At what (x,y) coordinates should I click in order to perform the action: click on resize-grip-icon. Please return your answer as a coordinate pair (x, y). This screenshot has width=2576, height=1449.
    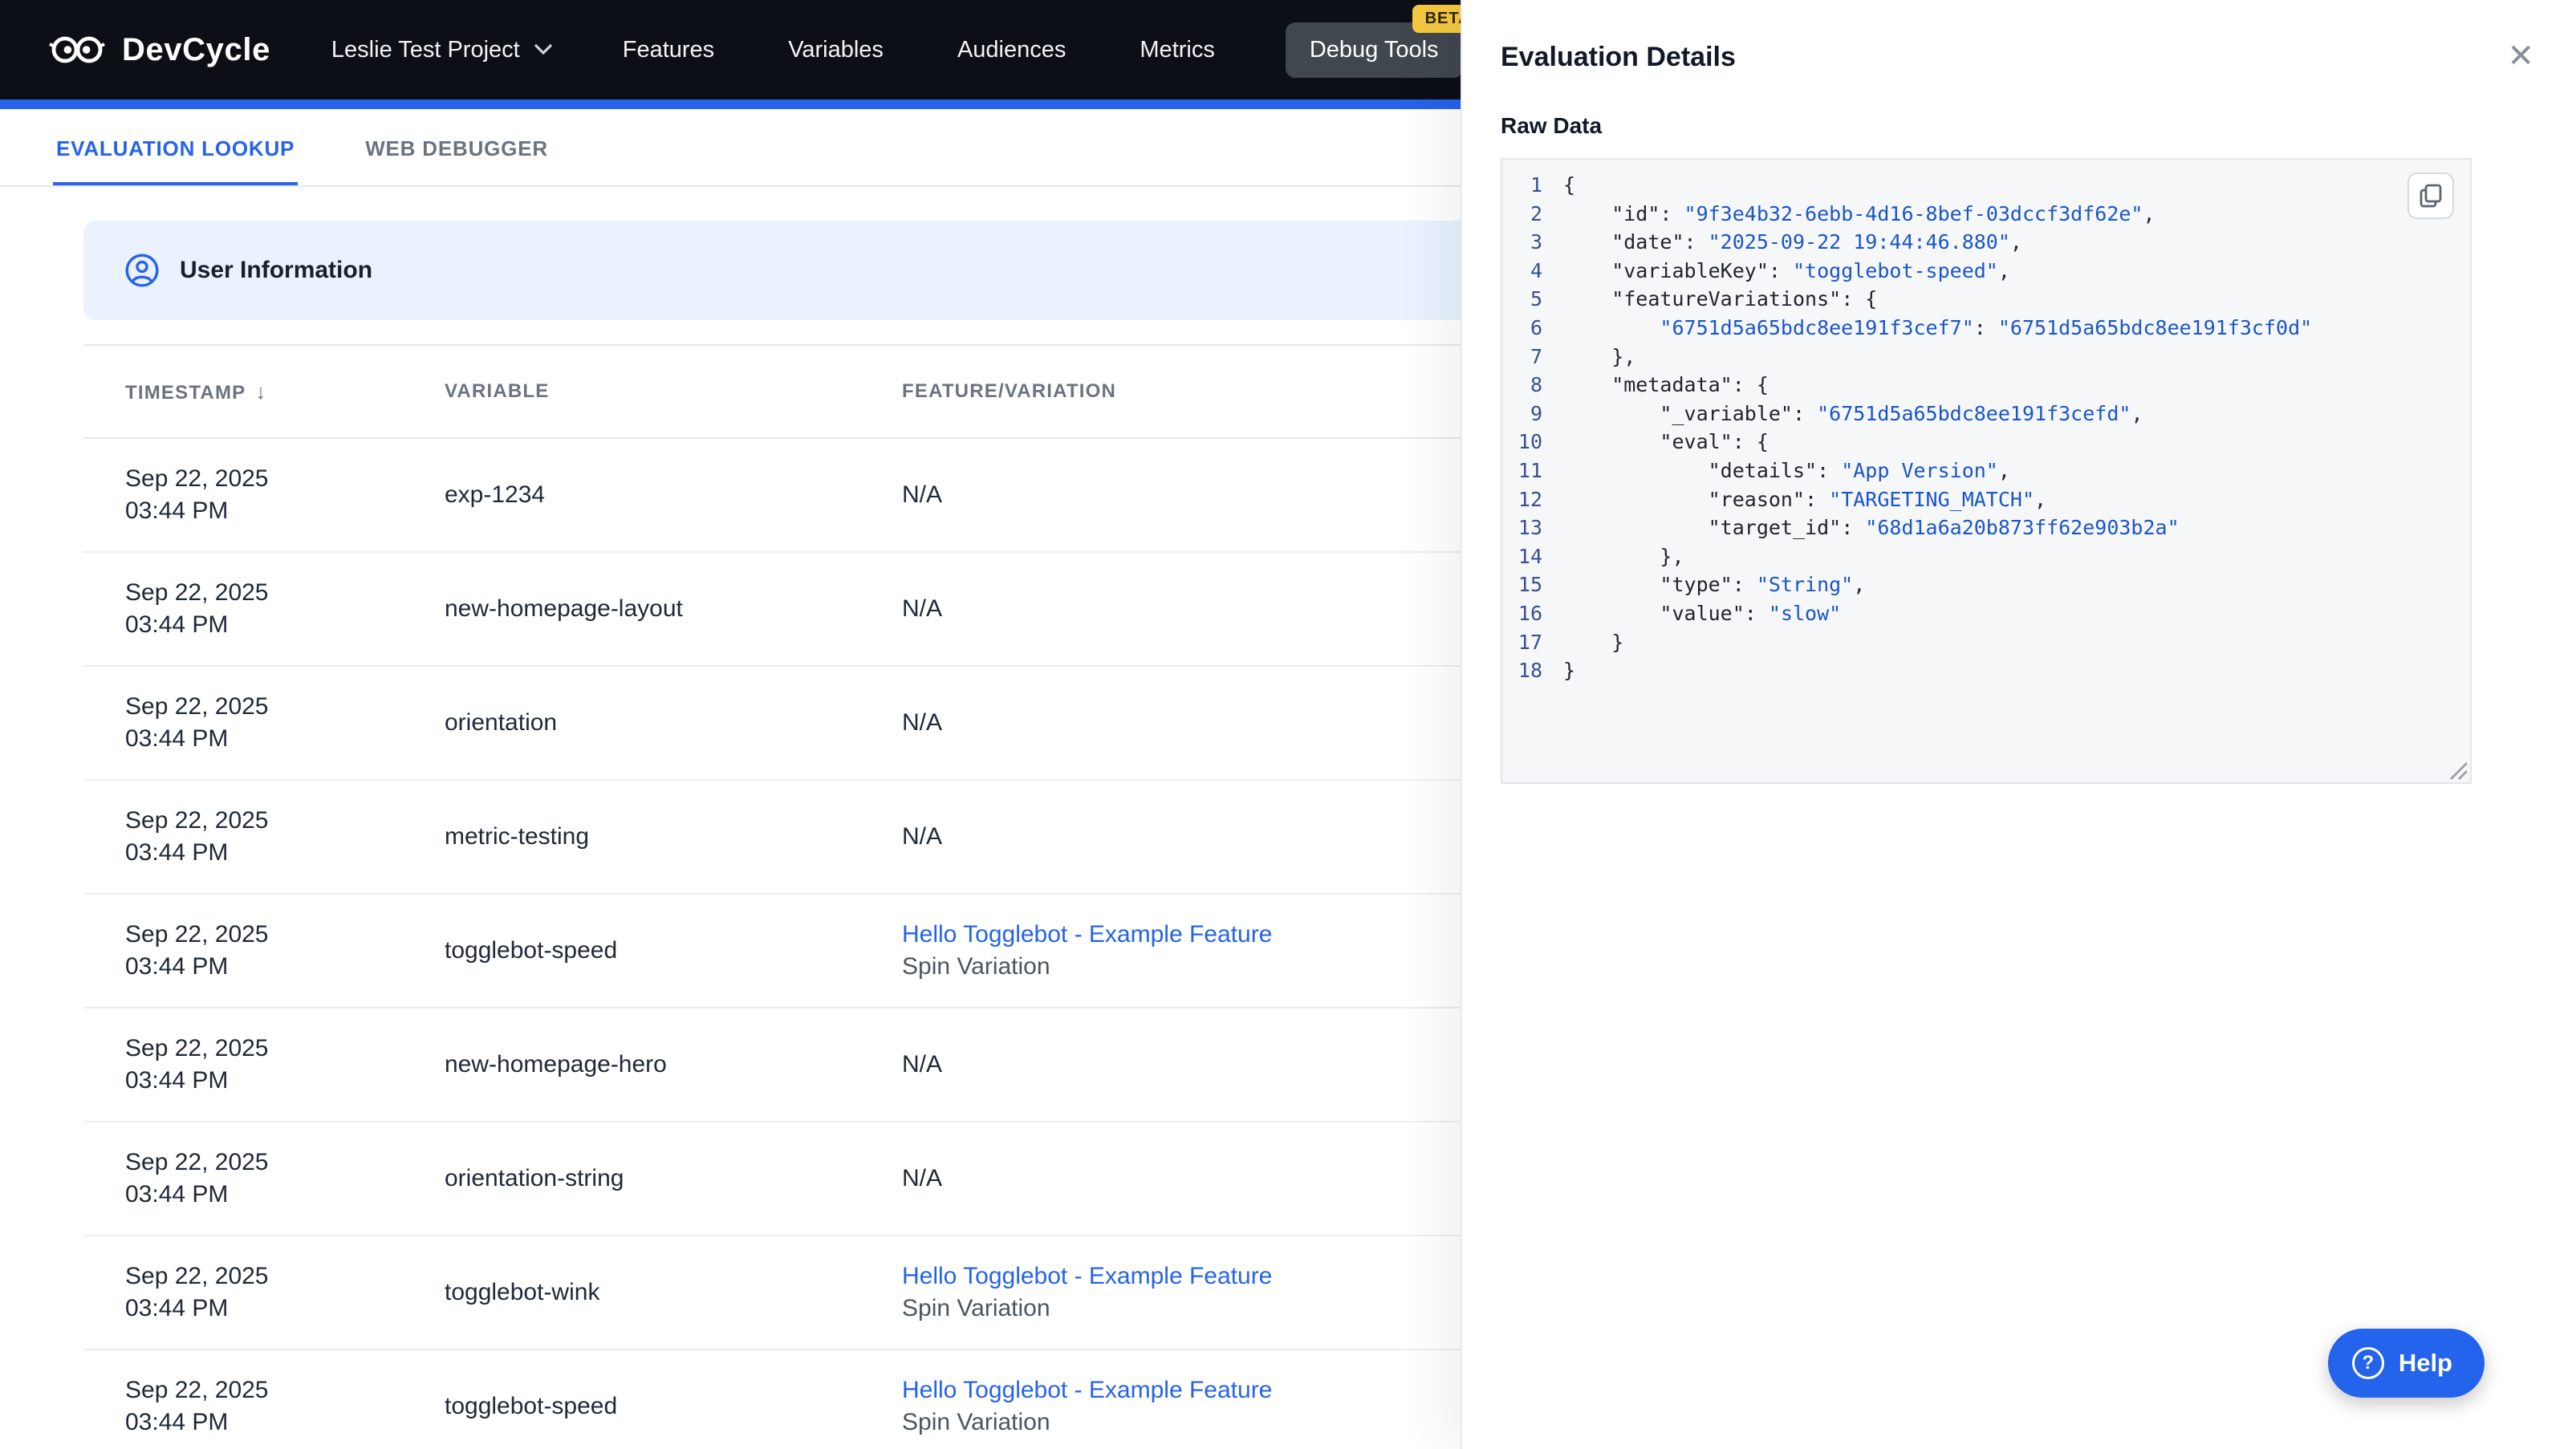
    Looking at the image, I should click on (2459, 771).